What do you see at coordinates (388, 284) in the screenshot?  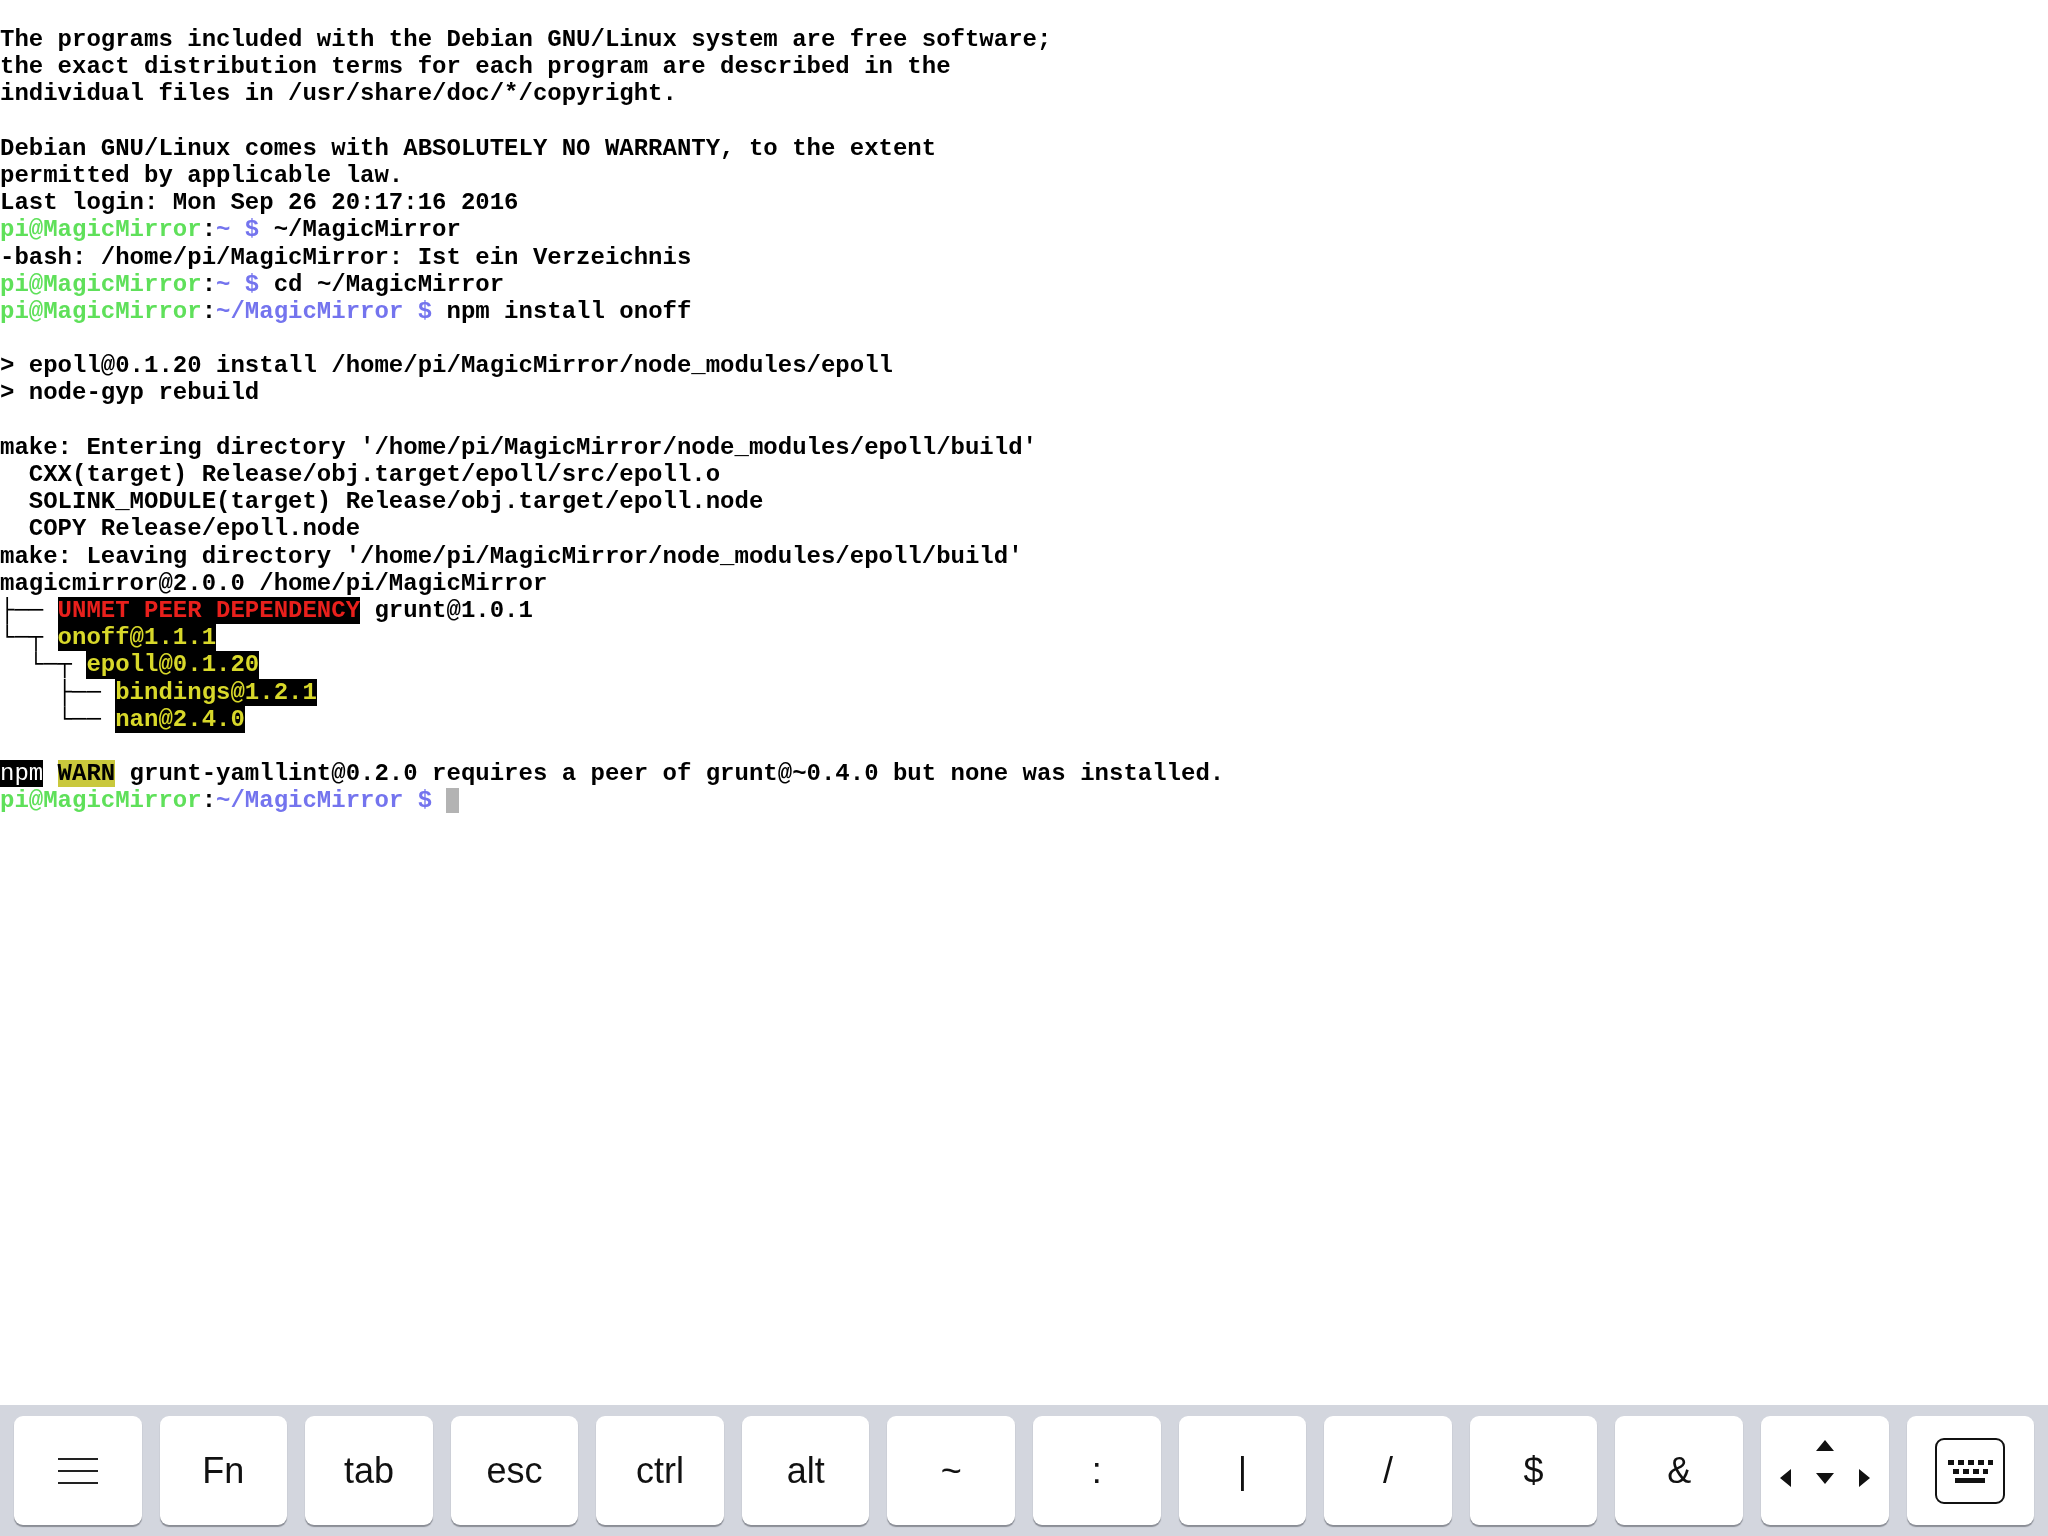 I see `terminal-text: cd ~/MagicMirror` at bounding box center [388, 284].